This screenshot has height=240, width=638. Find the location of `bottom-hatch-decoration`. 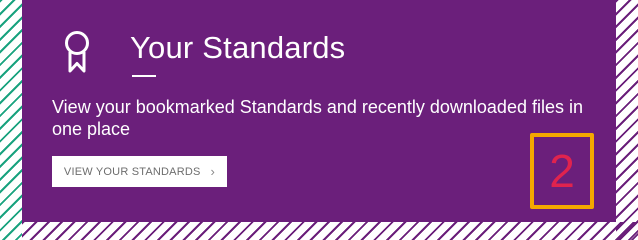

bottom-hatch-decoration is located at coordinates (330, 231).